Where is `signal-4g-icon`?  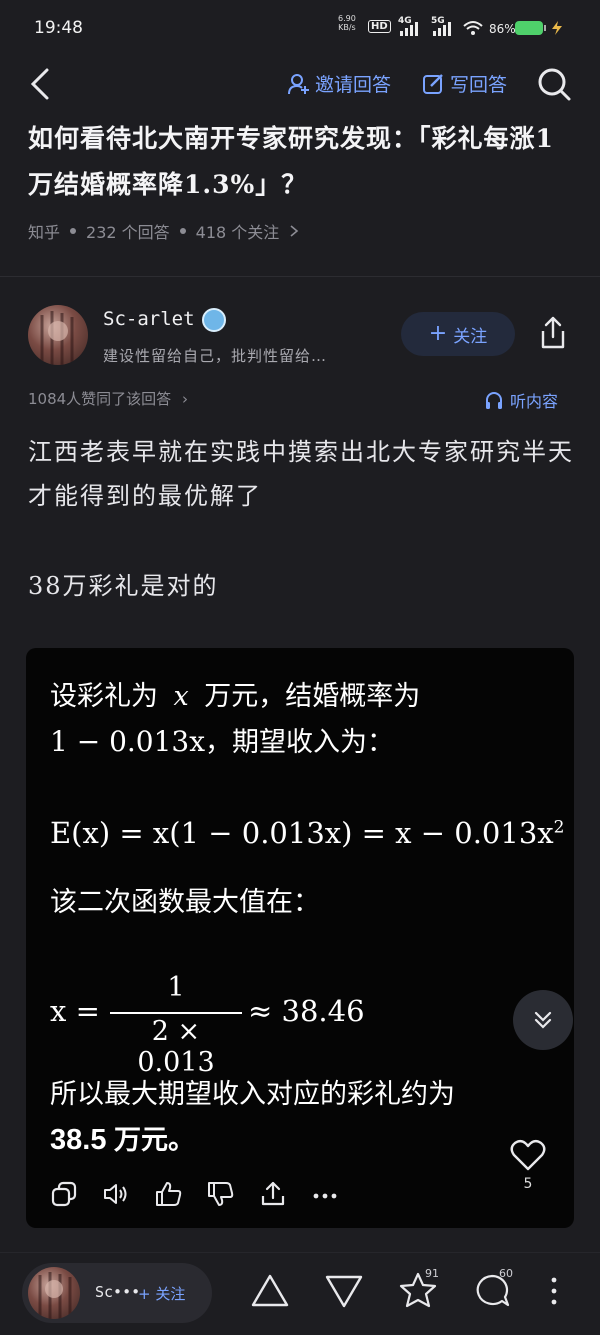
signal-4g-icon is located at coordinates (409, 29).